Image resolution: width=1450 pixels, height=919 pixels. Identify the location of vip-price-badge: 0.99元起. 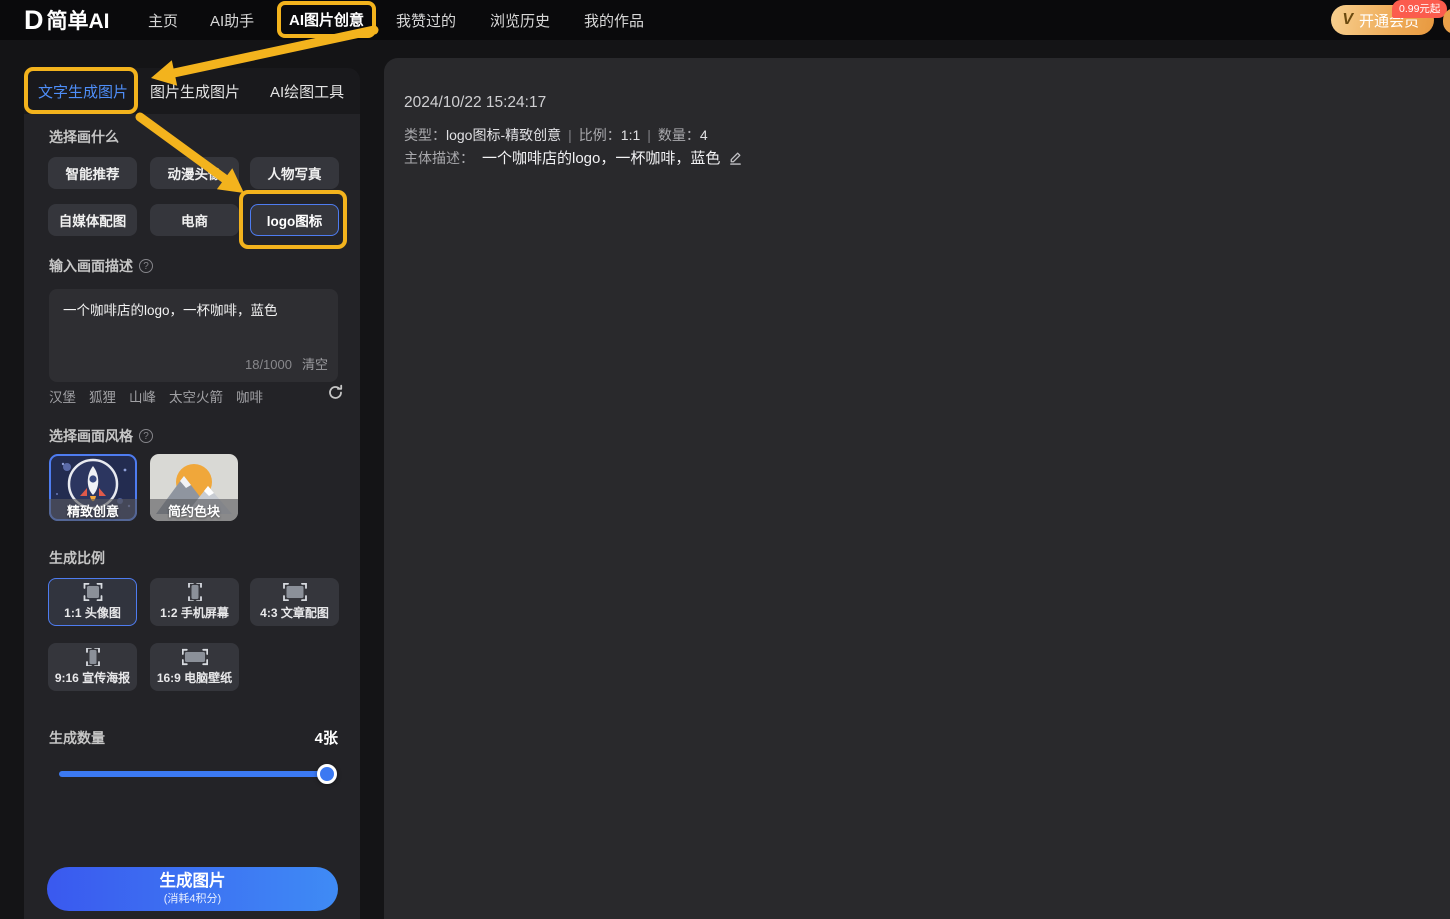
(1420, 9).